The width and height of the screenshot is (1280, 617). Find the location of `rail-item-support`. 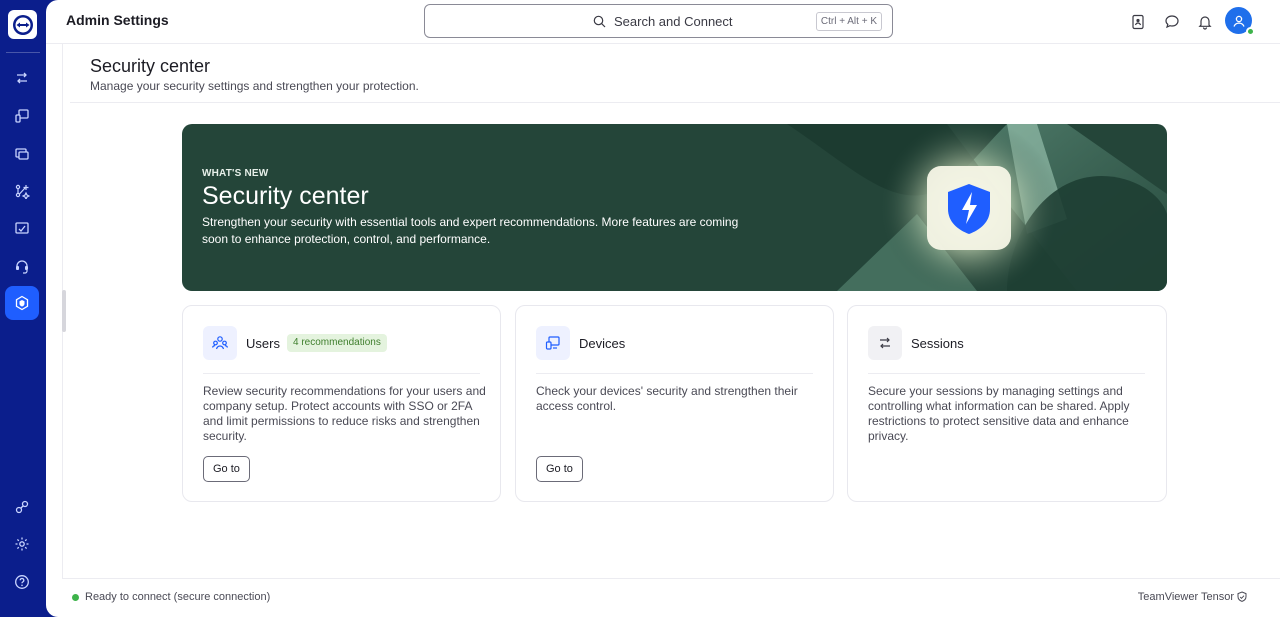

rail-item-support is located at coordinates (22, 266).